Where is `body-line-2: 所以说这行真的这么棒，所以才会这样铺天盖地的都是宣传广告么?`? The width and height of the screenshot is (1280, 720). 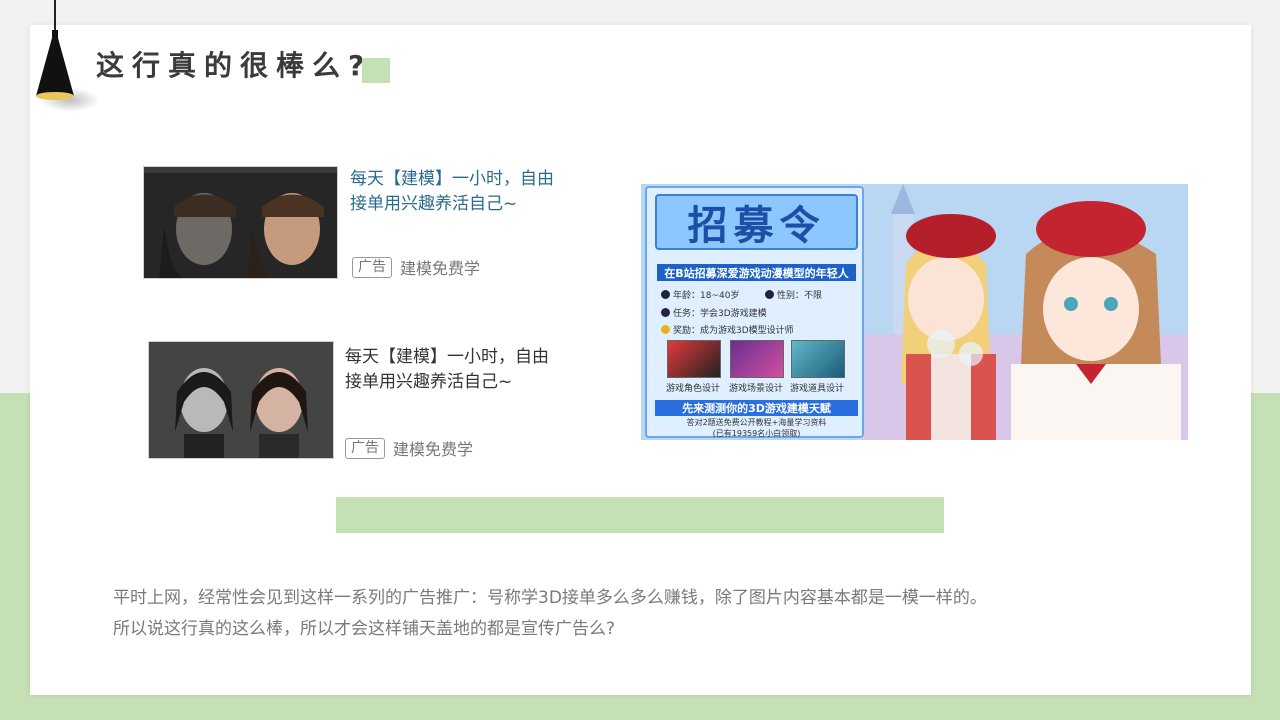
body-line-2: 所以说这行真的这么棒，所以才会这样铺天盖地的都是宣传广告么? is located at coordinates (364, 629).